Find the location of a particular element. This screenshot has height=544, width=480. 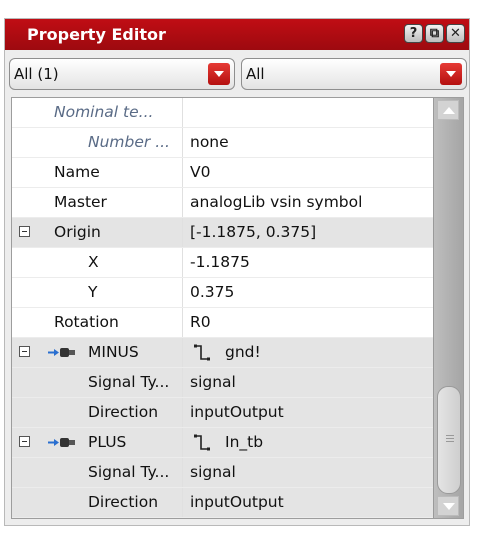

scroll-down-icon is located at coordinates (448, 506).